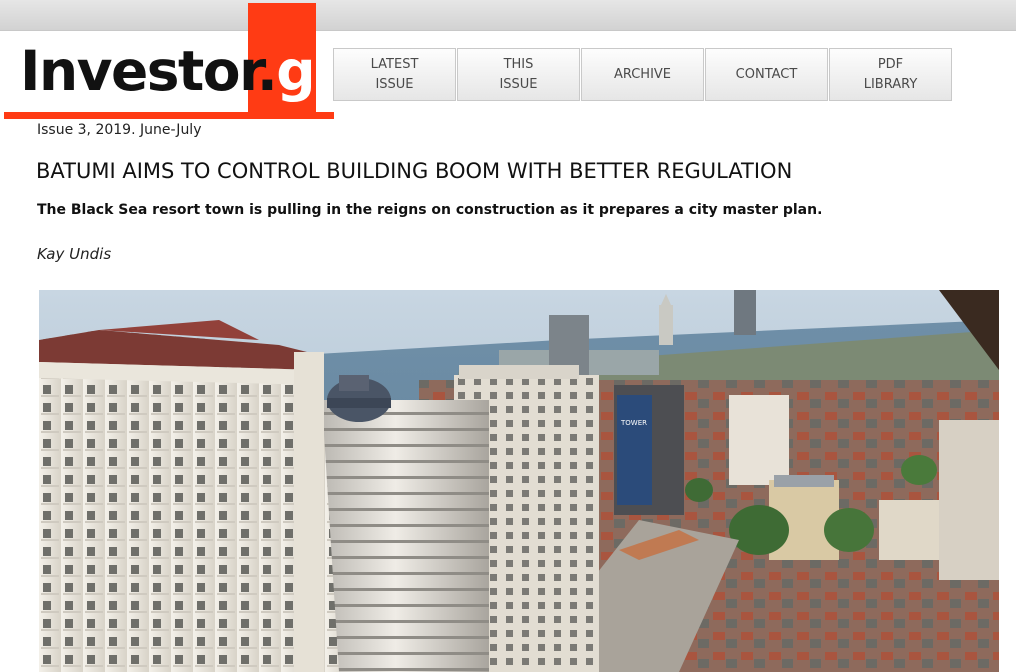 Image resolution: width=1016 pixels, height=672 pixels. What do you see at coordinates (149, 71) in the screenshot?
I see `logo-main-text: Investor.` at bounding box center [149, 71].